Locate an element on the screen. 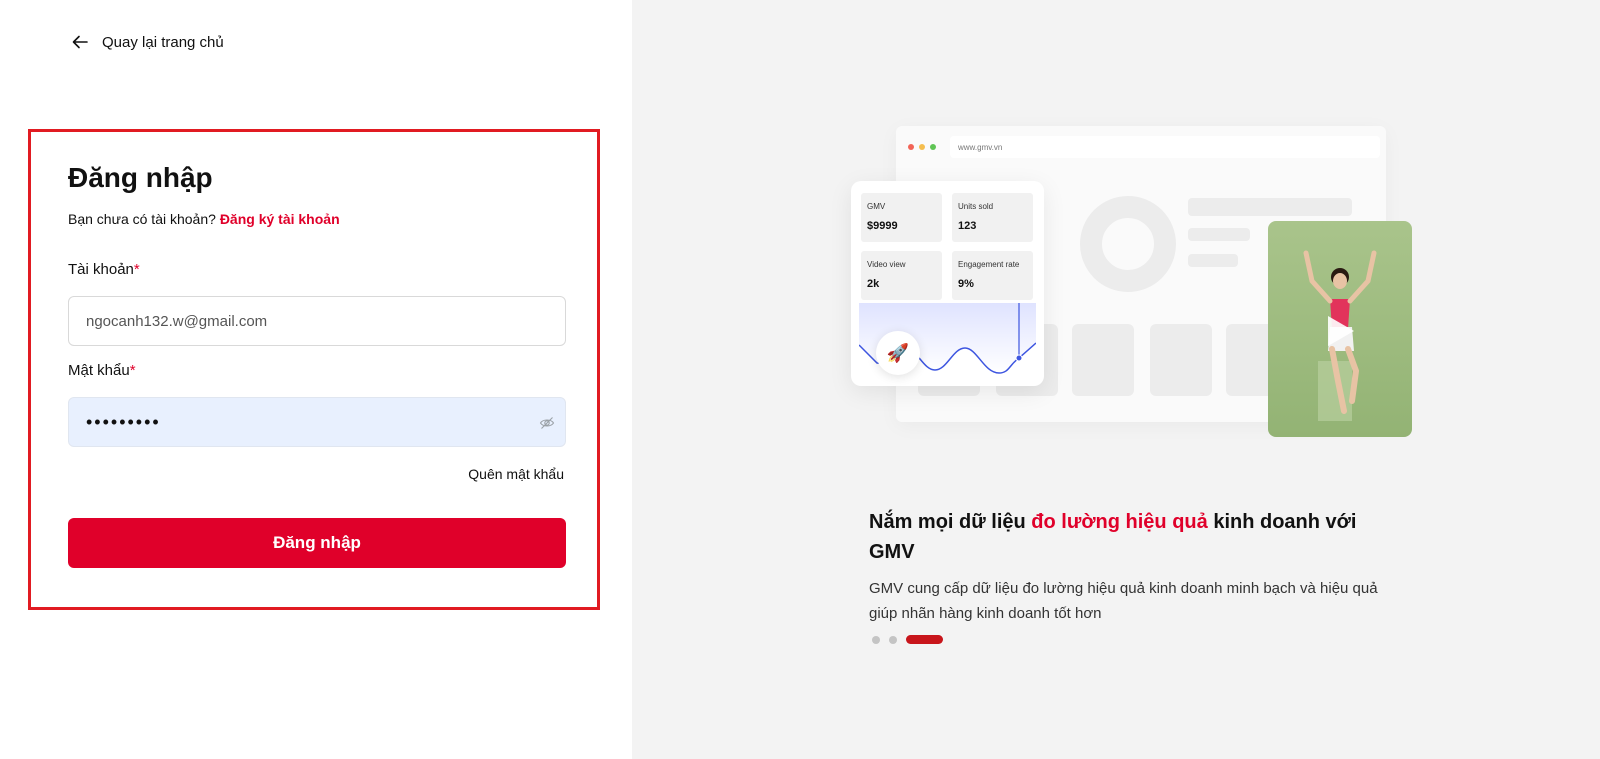 The height and width of the screenshot is (759, 1600). donut-placeholder is located at coordinates (1128, 244).